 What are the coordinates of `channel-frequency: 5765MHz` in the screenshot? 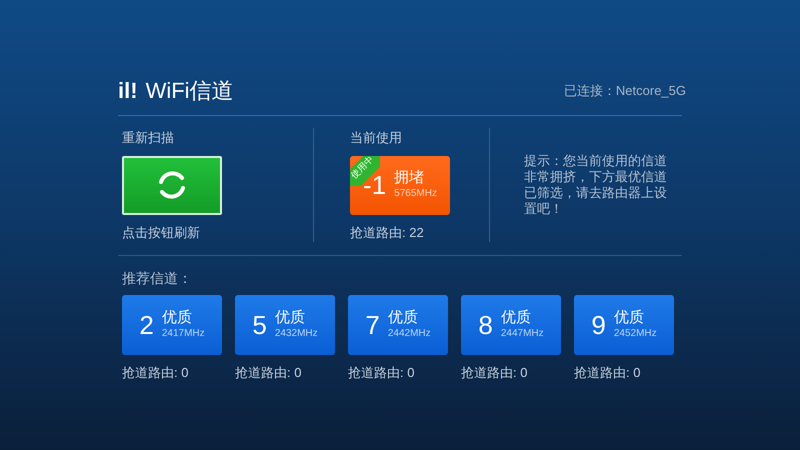 It's located at (415, 194).